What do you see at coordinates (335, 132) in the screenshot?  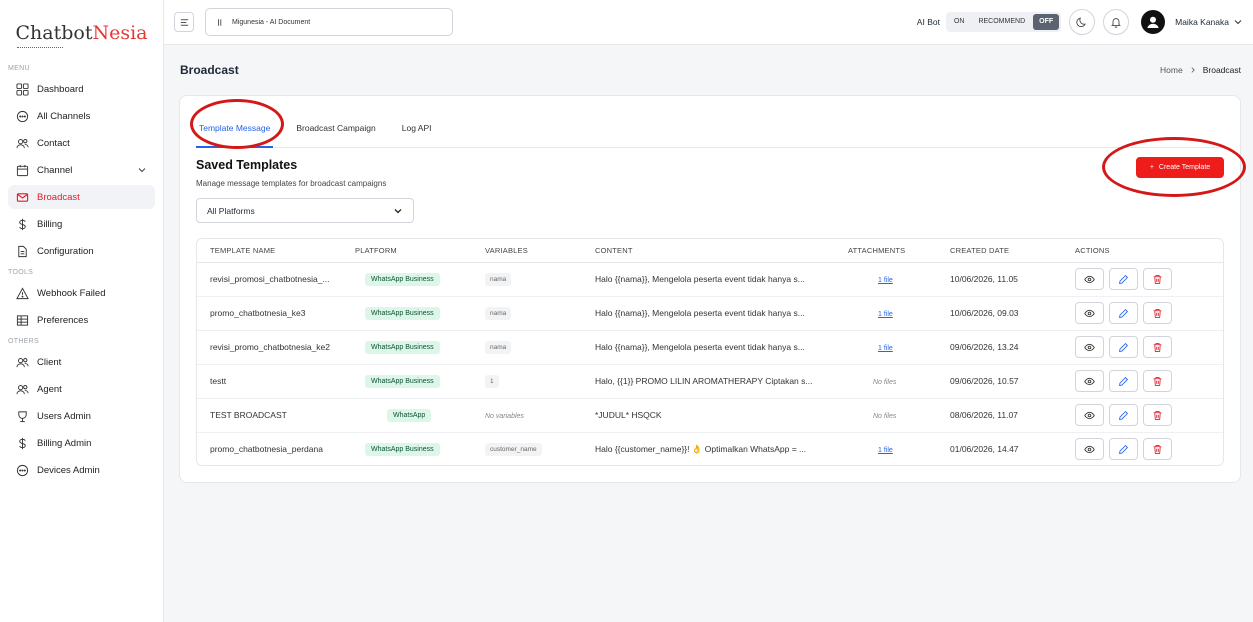 I see `tab-broadcast-campaign: Broadcast Campaign` at bounding box center [335, 132].